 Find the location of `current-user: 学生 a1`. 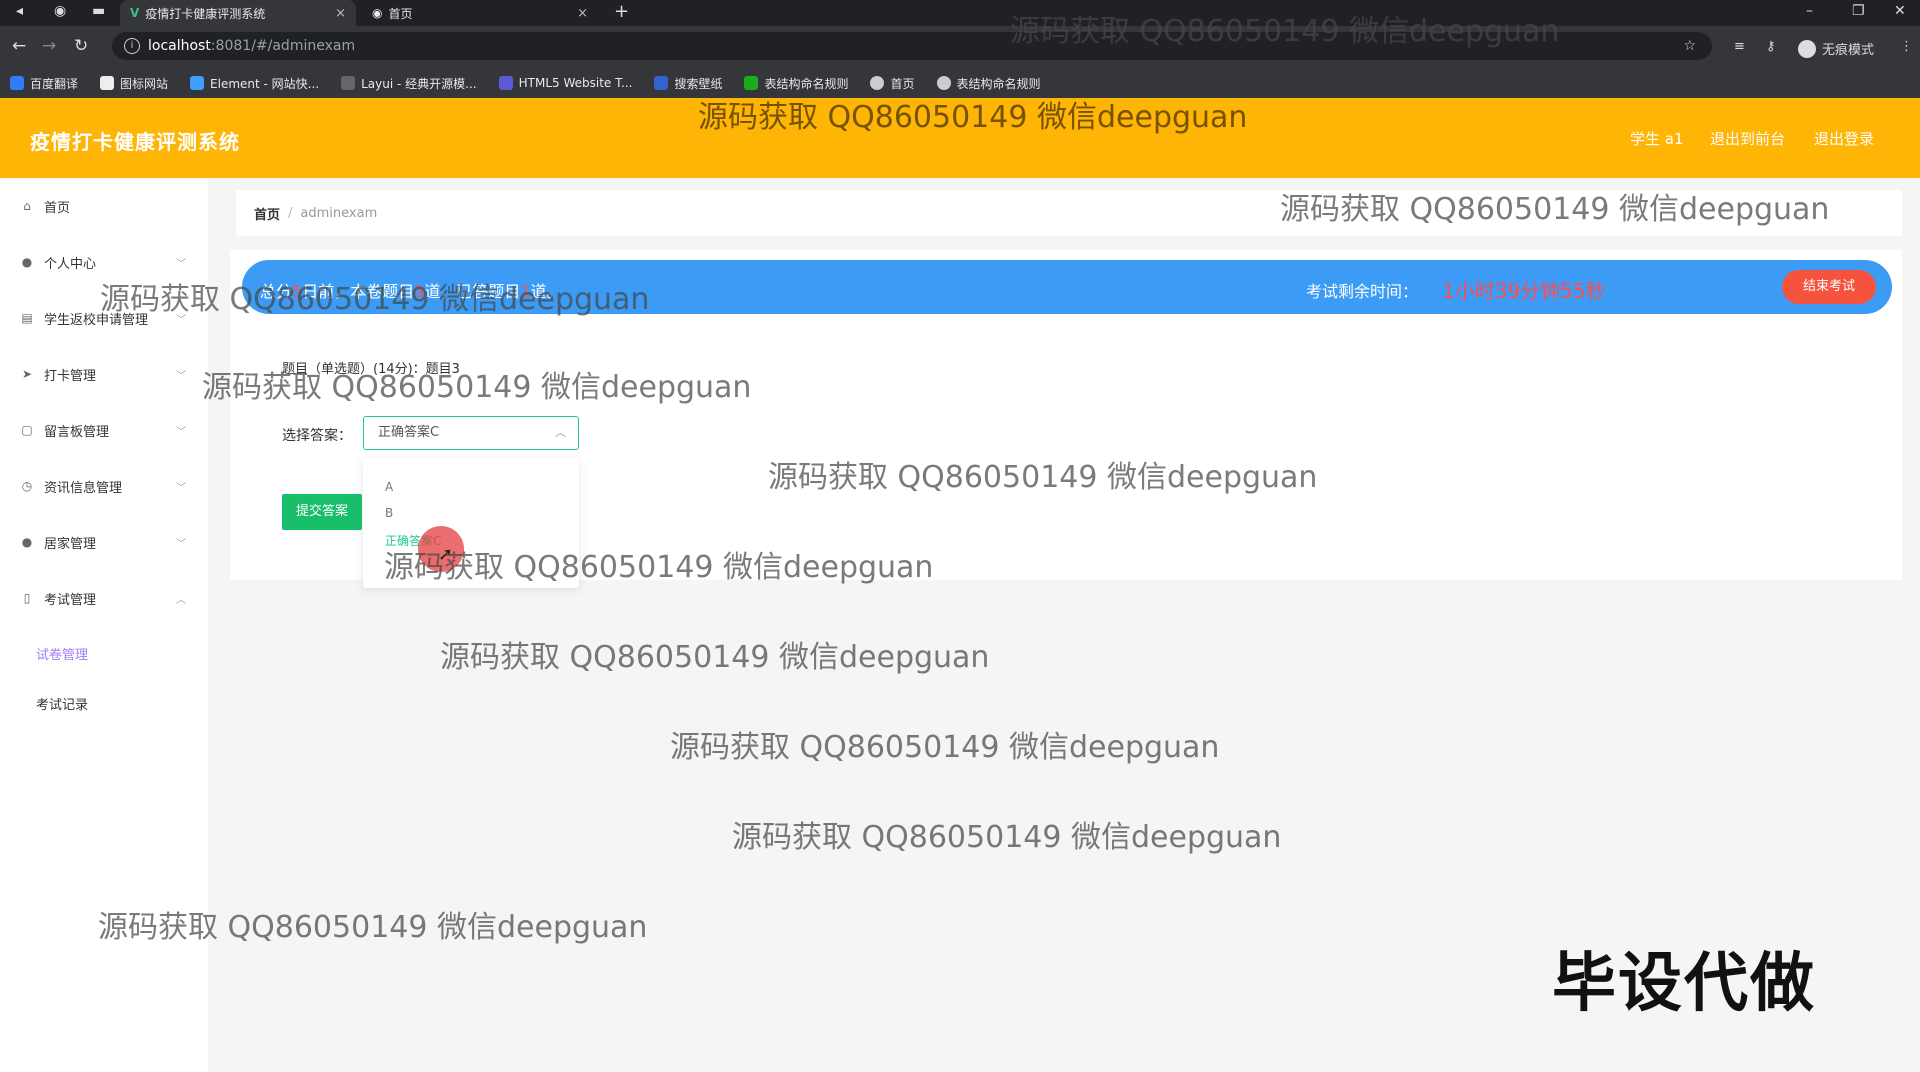

current-user: 学生 a1 is located at coordinates (1657, 139).